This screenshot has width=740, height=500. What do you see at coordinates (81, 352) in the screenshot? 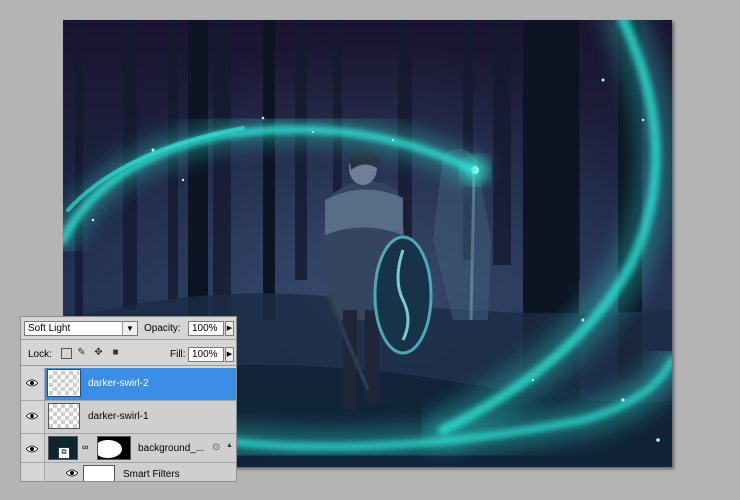
I see `lock-image-pixels-icon: ✎` at bounding box center [81, 352].